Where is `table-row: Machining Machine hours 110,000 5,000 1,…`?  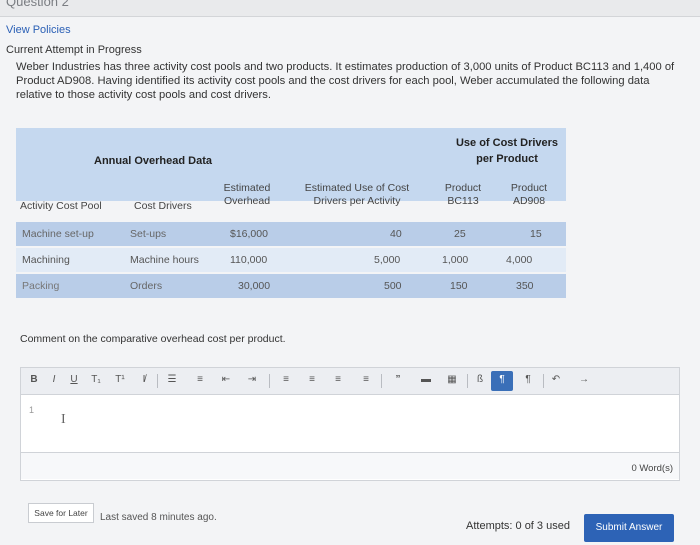 table-row: Machining Machine hours 110,000 5,000 1,… is located at coordinates (291, 260).